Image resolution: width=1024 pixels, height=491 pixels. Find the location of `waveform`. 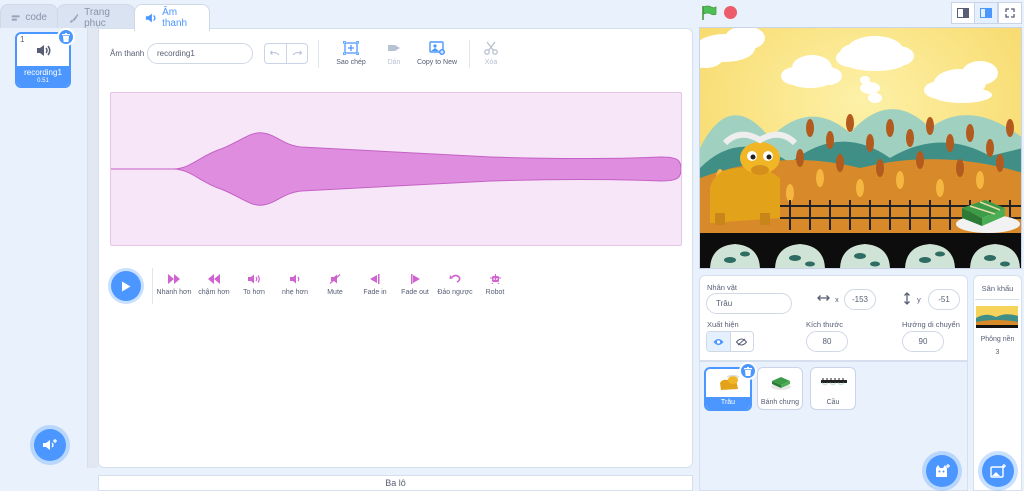

waveform is located at coordinates (396, 169).